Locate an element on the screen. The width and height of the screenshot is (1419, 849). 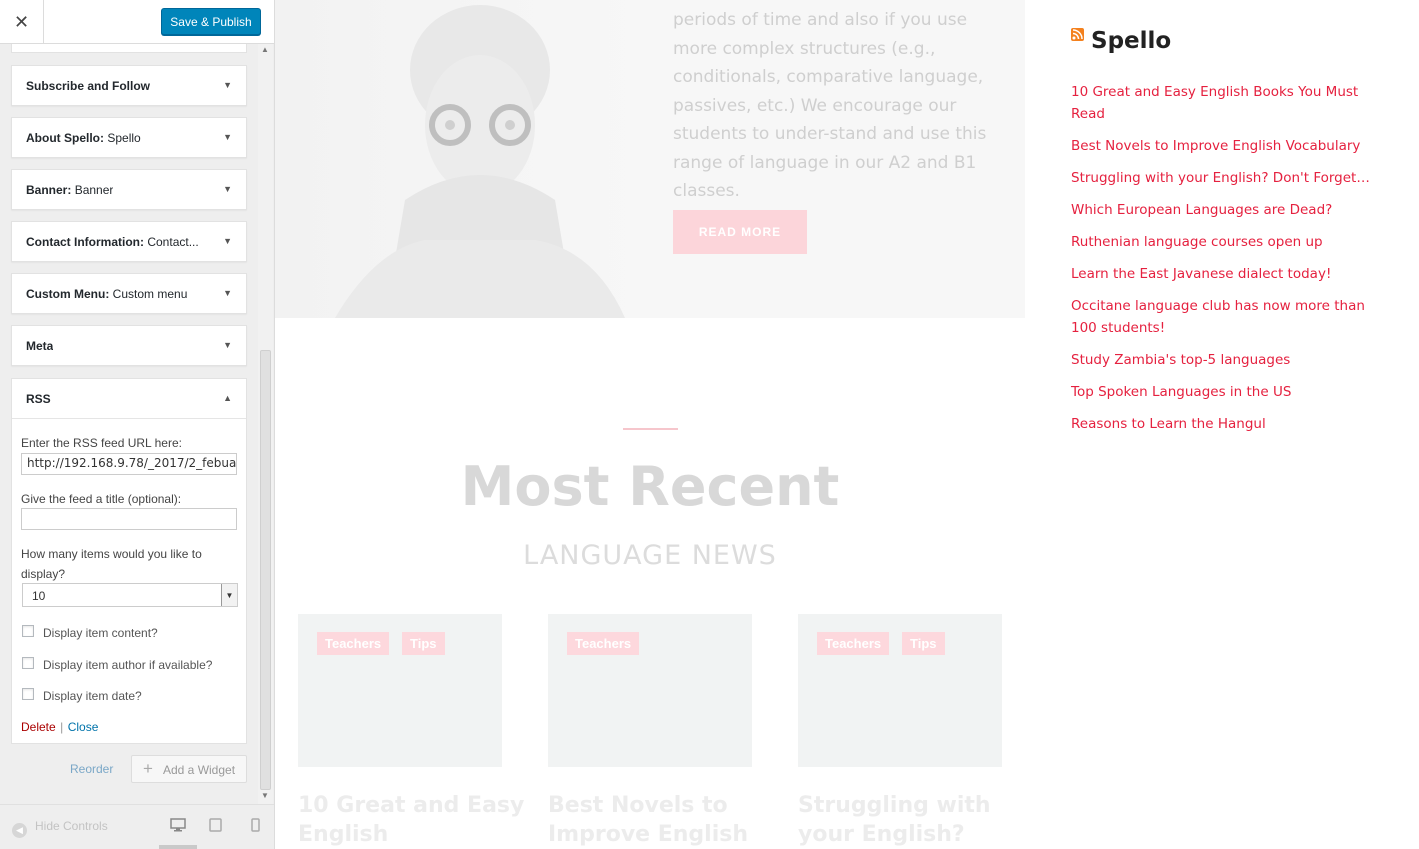
display-date-checkbox is located at coordinates (28, 694).